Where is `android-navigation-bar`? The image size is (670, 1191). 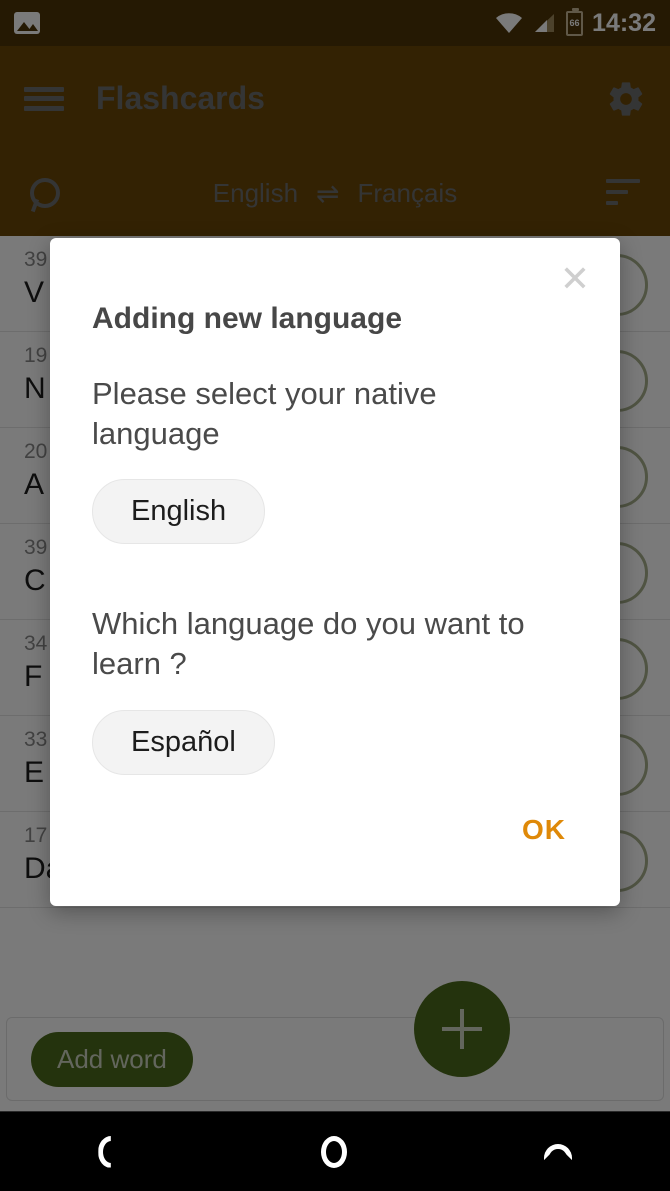
android-navigation-bar is located at coordinates (335, 1151).